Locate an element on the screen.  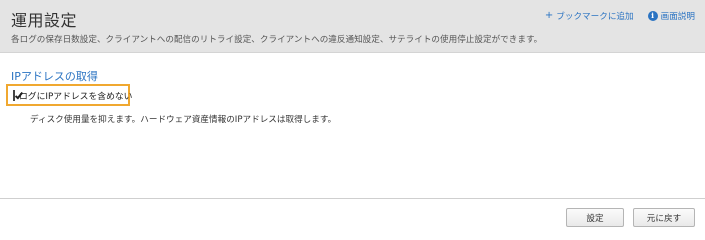
add-bookmark-label: ブックマークに追加 is located at coordinates (595, 17).